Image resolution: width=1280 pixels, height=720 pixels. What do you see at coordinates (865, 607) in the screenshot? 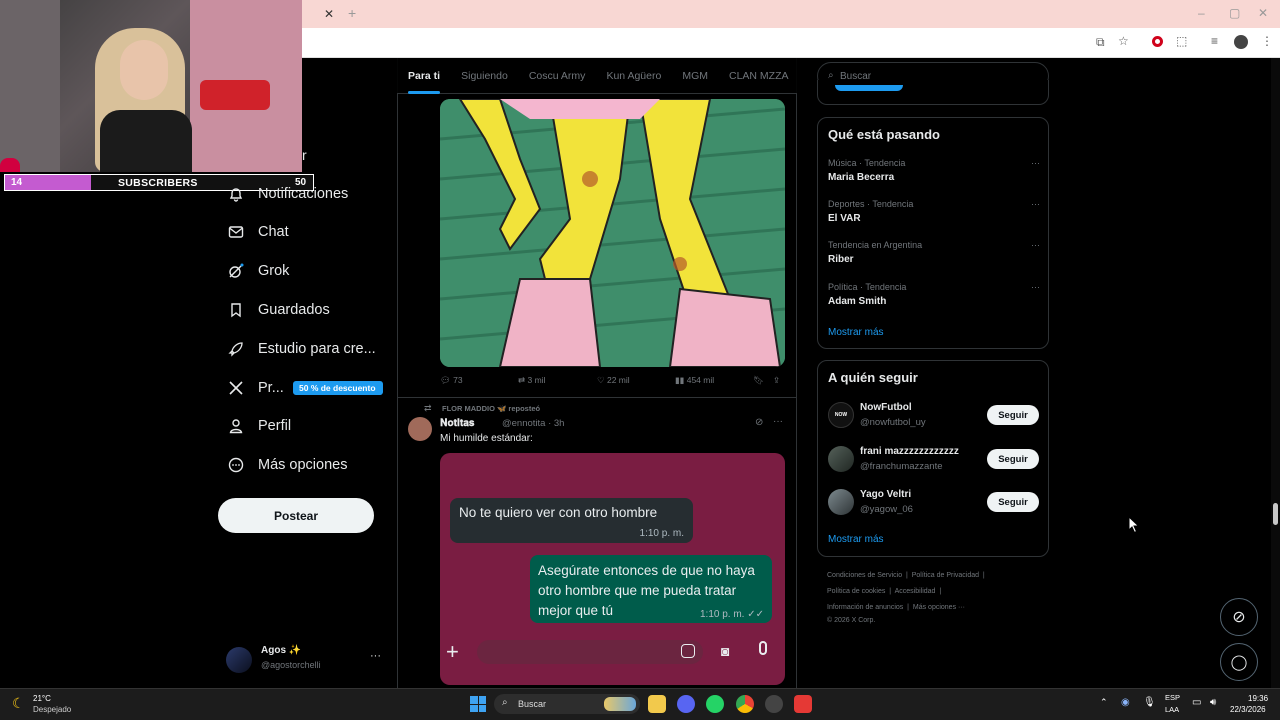
I see `footer-link: Información de anuncios` at bounding box center [865, 607].